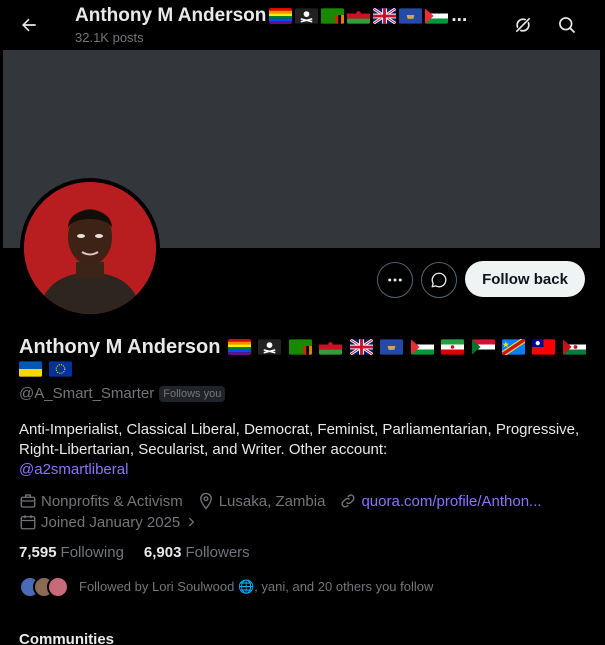 The height and width of the screenshot is (645, 605). What do you see at coordinates (120, 347) in the screenshot?
I see `profile-name: Anthony M Anderson` at bounding box center [120, 347].